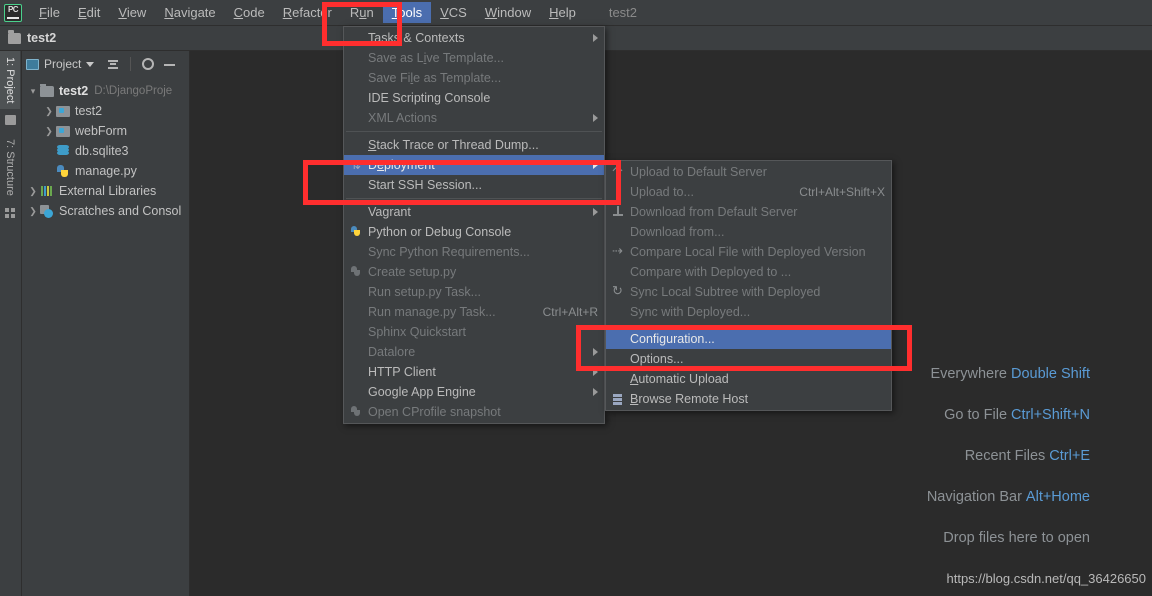 This screenshot has height=596, width=1152. I want to click on tree-node-manage-py: manage.py, so click(105, 171).